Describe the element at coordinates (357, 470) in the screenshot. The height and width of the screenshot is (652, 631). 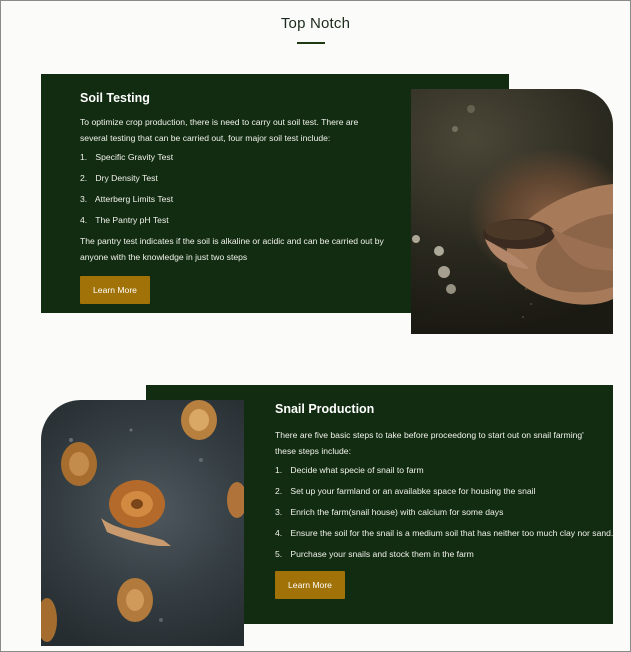
I see `list-item-label: Decide what specie of snail to farm` at that location.